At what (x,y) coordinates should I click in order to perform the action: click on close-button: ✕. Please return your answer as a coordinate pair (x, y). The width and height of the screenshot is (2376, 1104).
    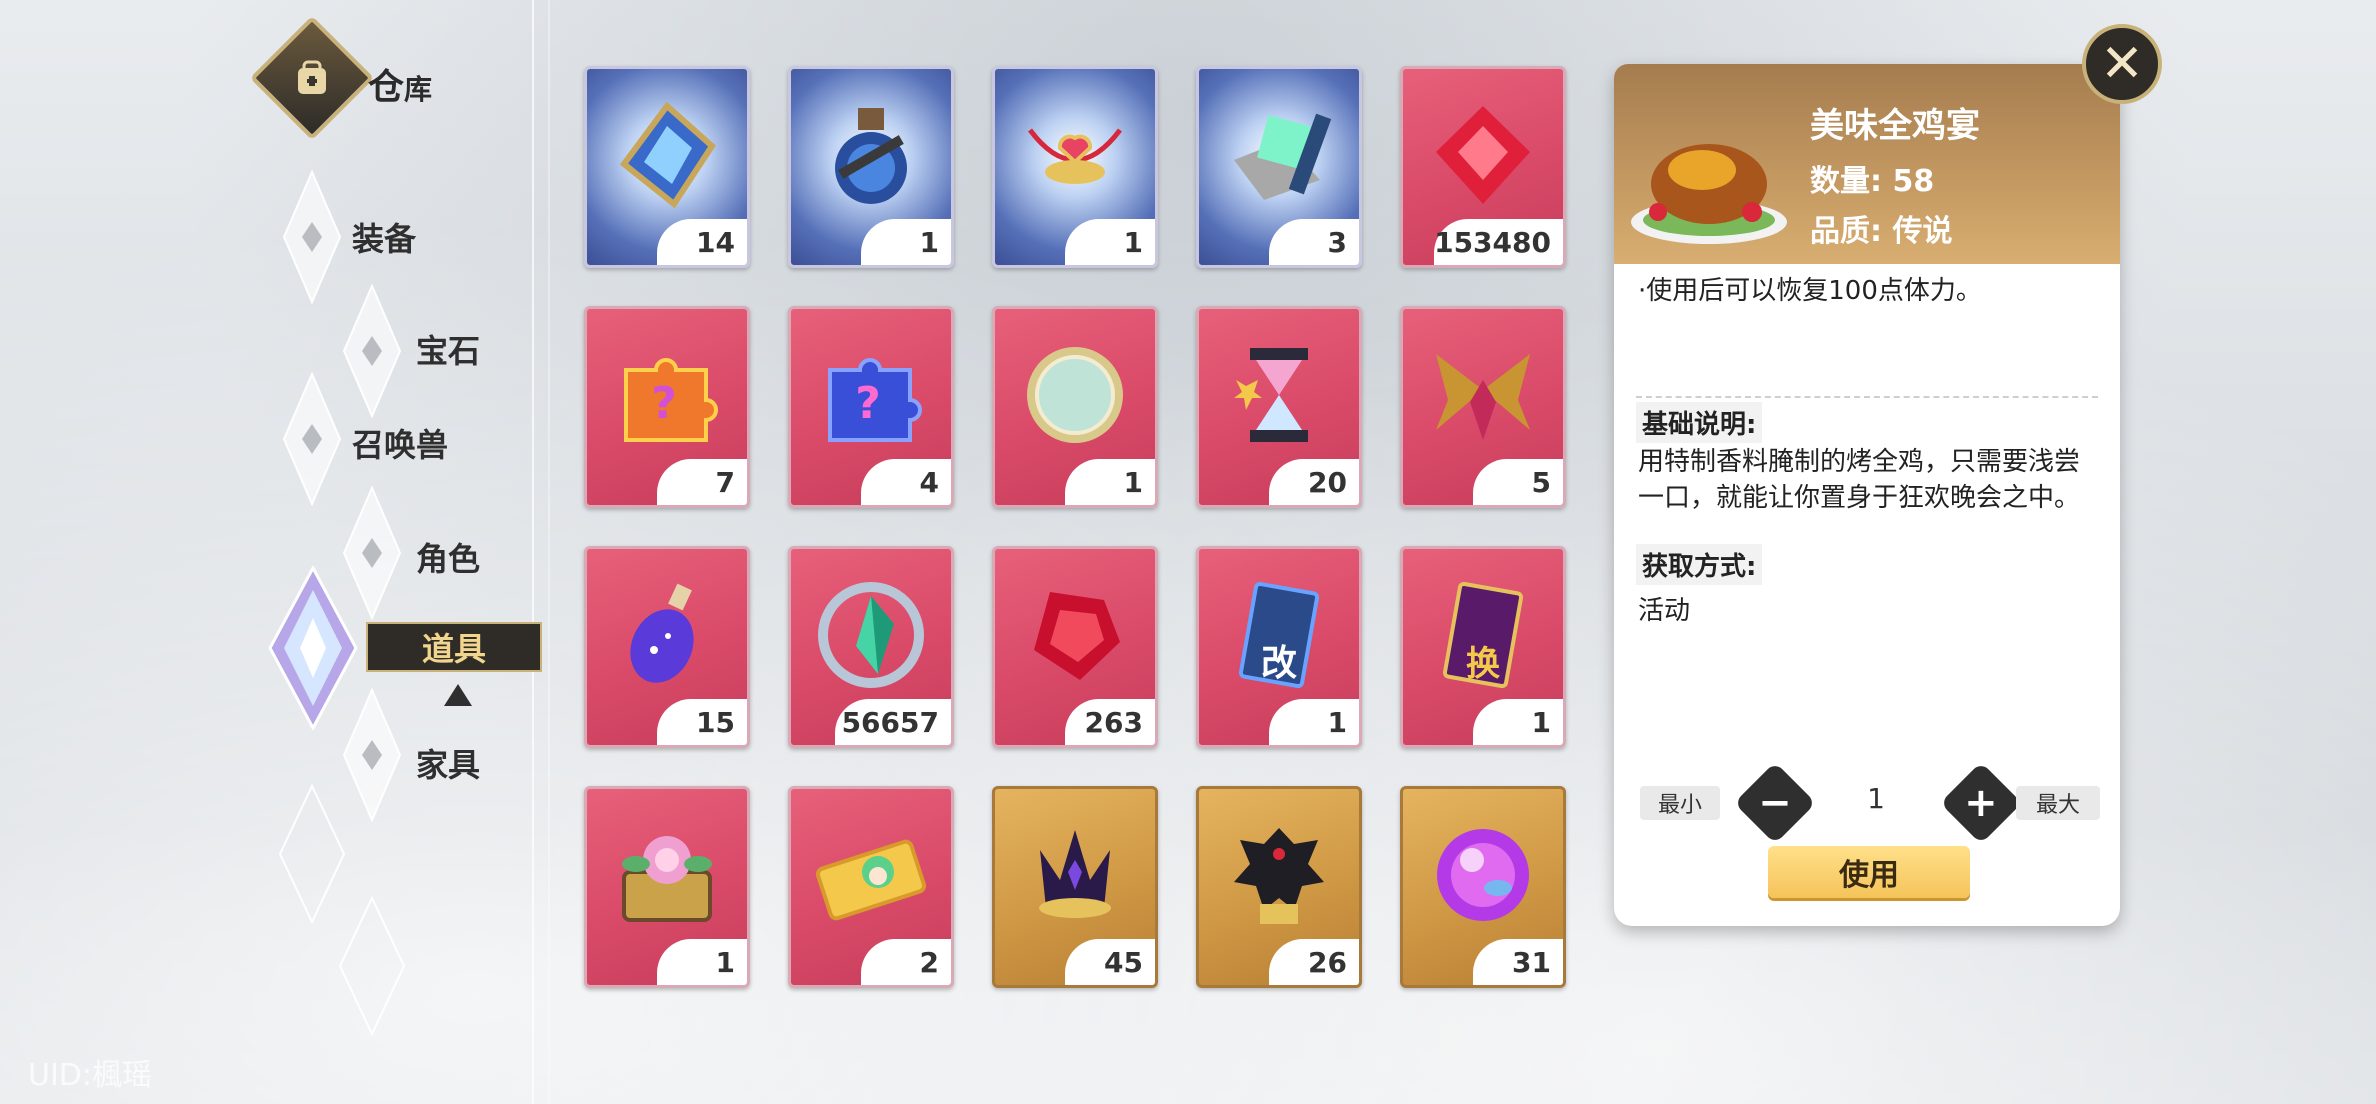
    Looking at the image, I should click on (2122, 64).